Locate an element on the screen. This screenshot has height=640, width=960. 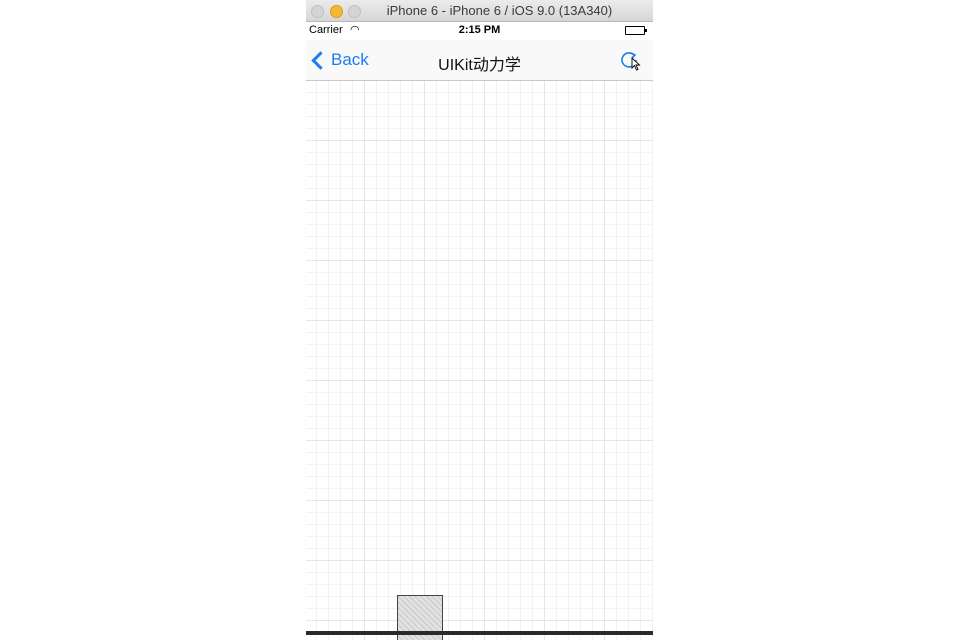
status-bar: Carrier ◠ 2:15 PM is located at coordinates (479, 31).